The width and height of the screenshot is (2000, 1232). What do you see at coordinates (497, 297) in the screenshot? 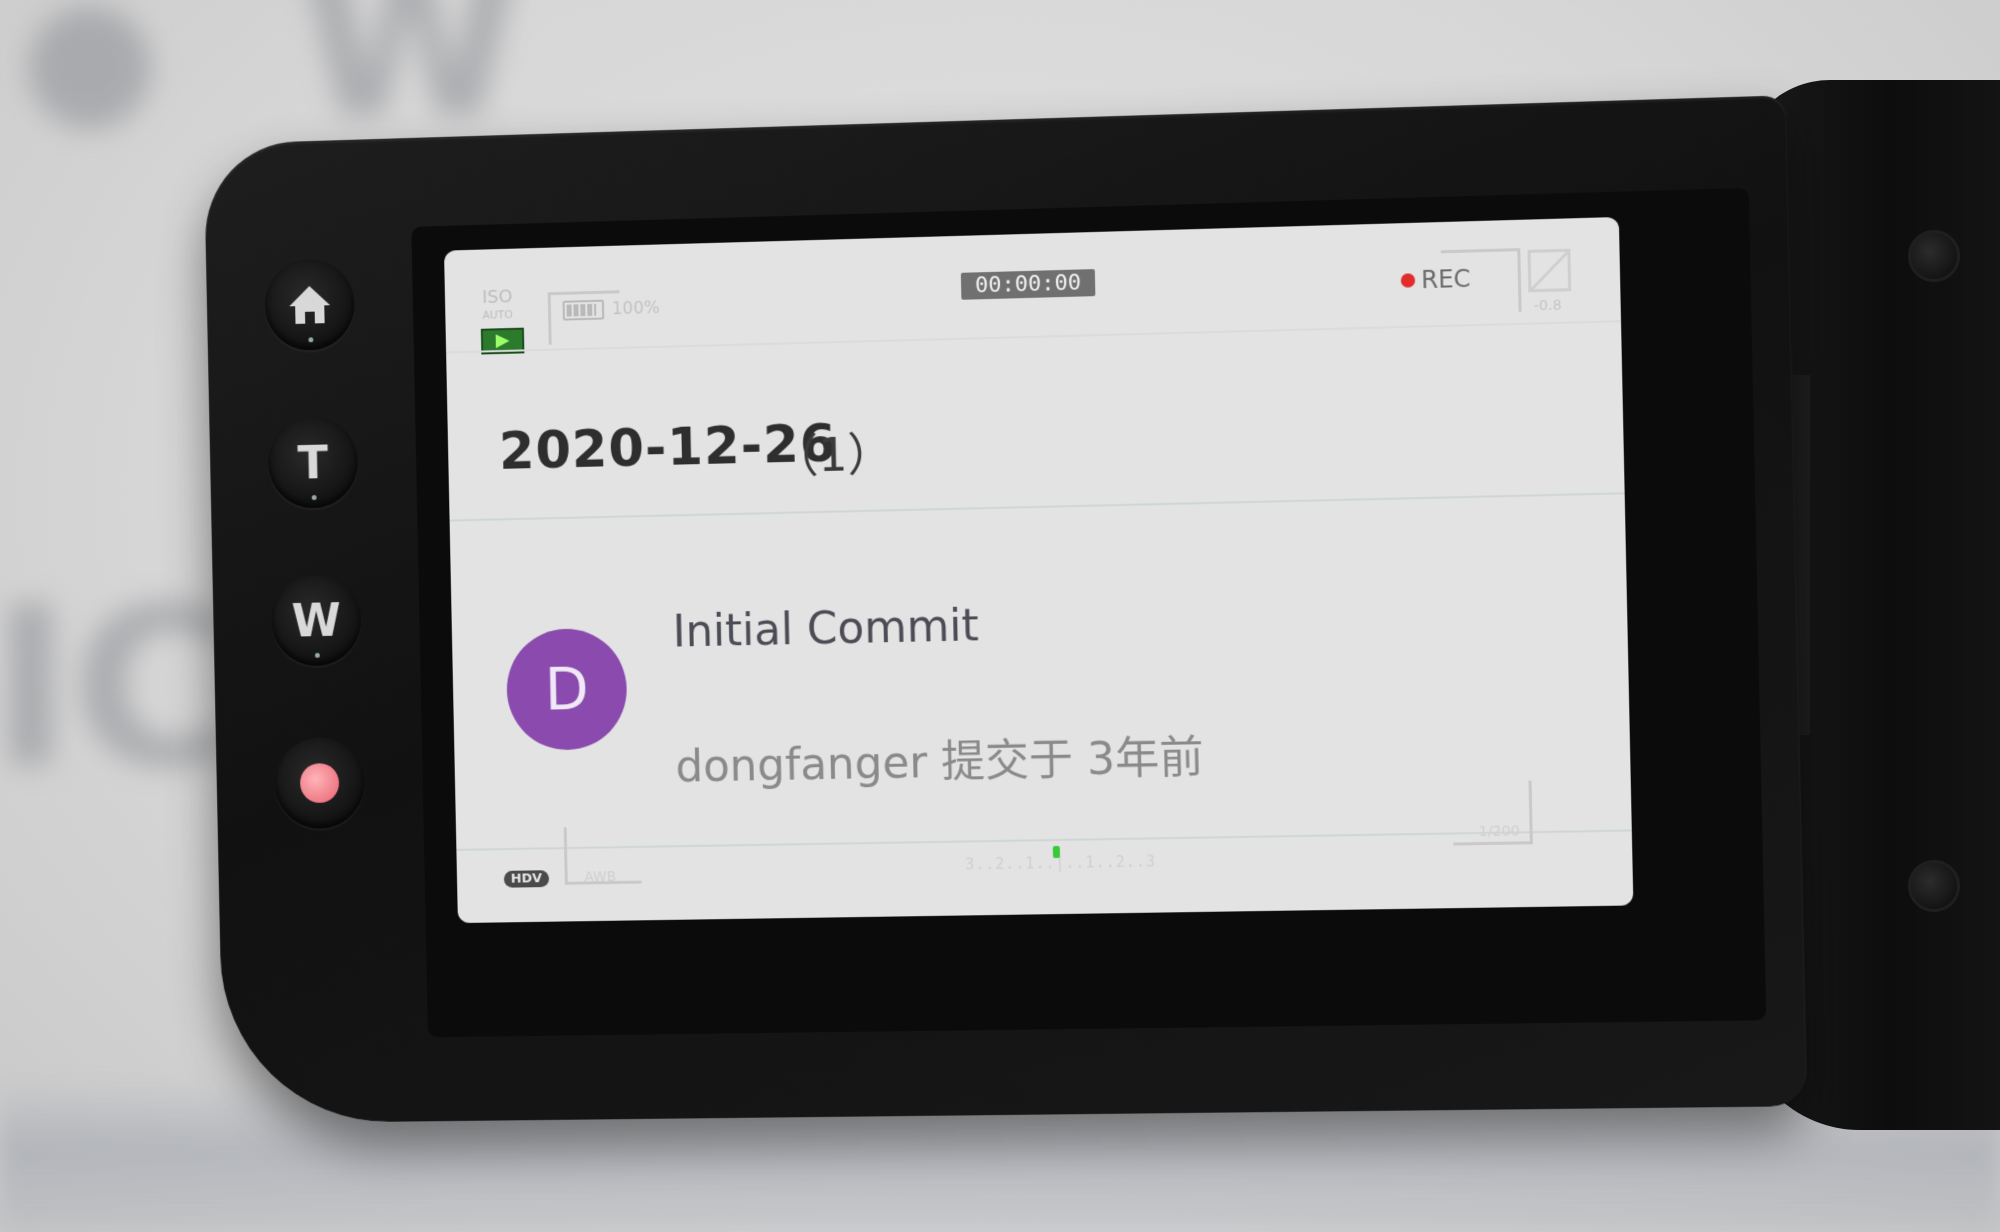
I see `iso-label: ISO` at bounding box center [497, 297].